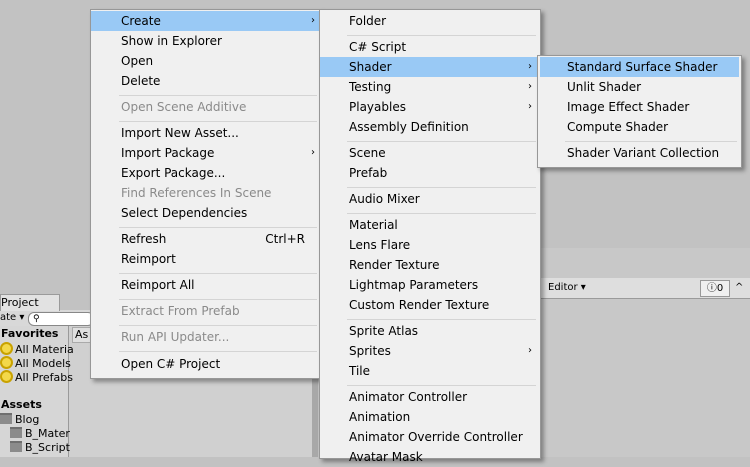 This screenshot has height=467, width=750. I want to click on menu-item-playables: Playables ›, so click(430, 107).